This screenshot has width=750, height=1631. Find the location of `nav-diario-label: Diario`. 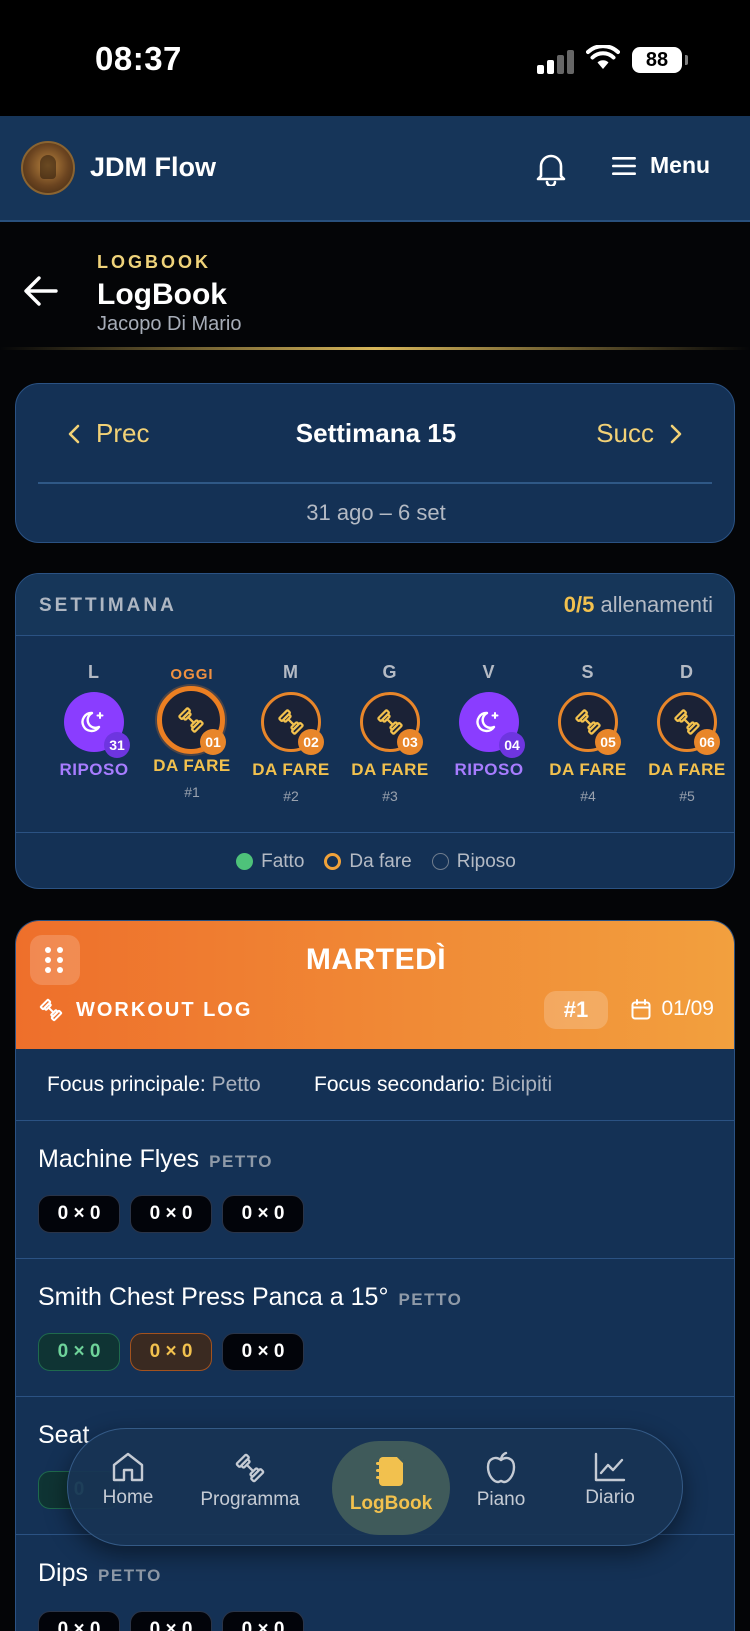

nav-diario-label: Diario is located at coordinates (610, 1497).